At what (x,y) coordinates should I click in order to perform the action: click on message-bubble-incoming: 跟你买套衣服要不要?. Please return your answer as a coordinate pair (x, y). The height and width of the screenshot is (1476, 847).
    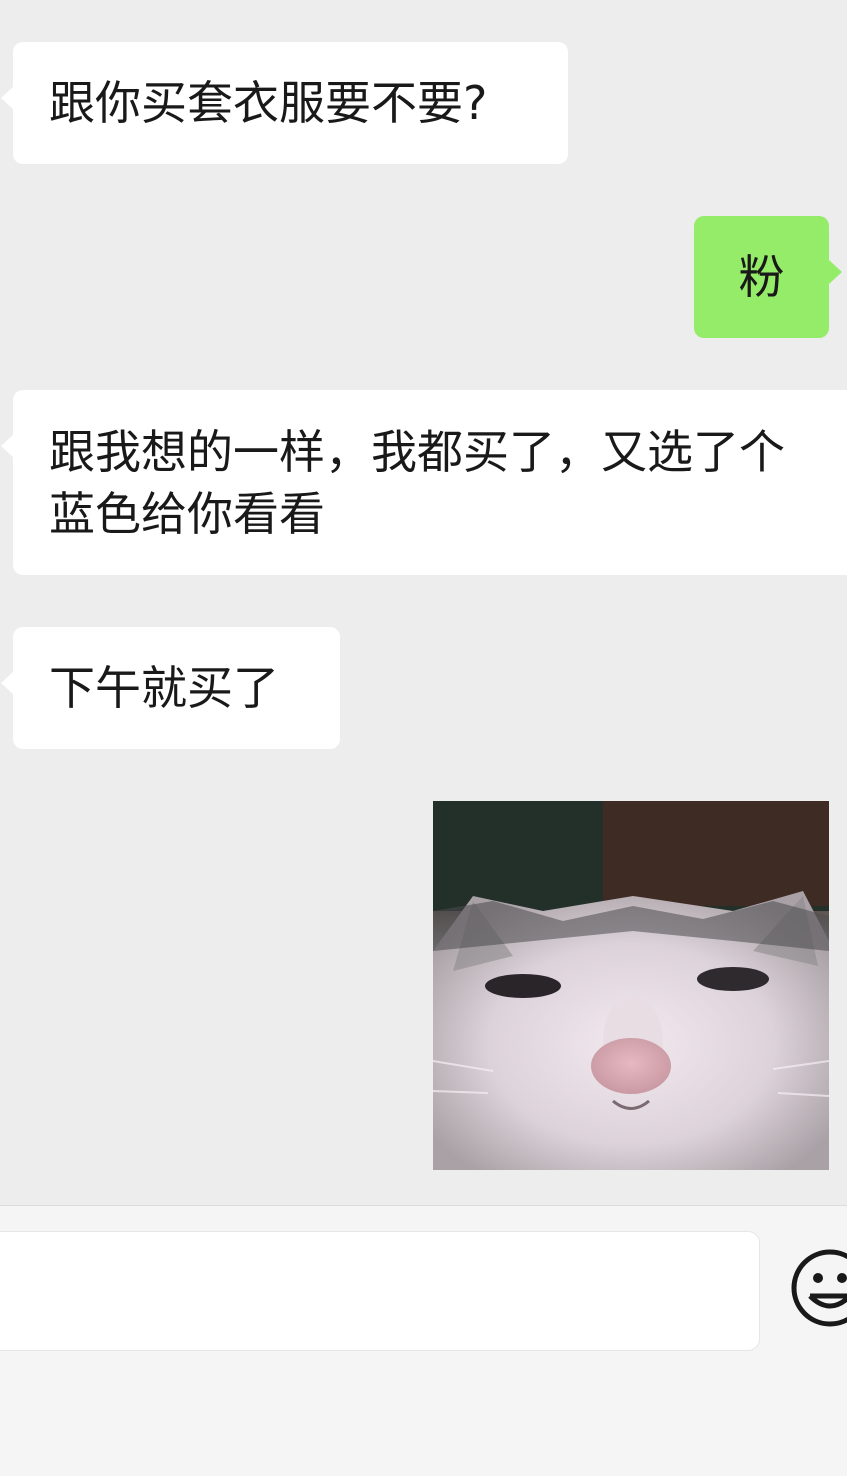
    Looking at the image, I should click on (284, 103).